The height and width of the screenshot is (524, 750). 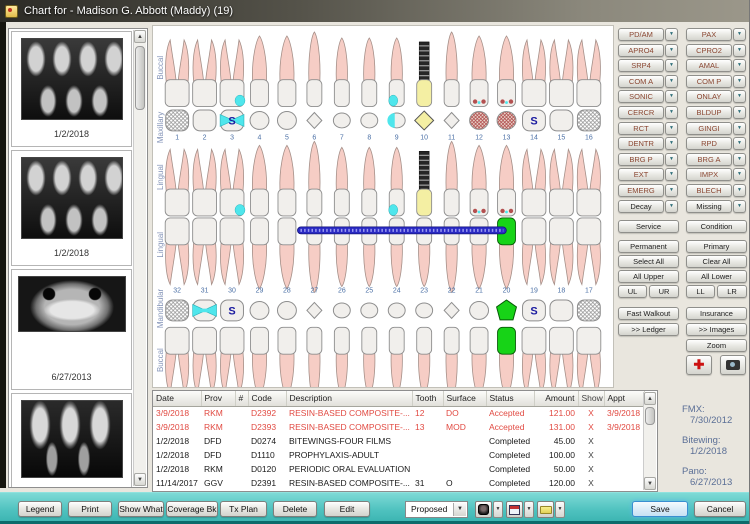 I want to click on tooth-19-occlusal: S, so click(x=534, y=310).